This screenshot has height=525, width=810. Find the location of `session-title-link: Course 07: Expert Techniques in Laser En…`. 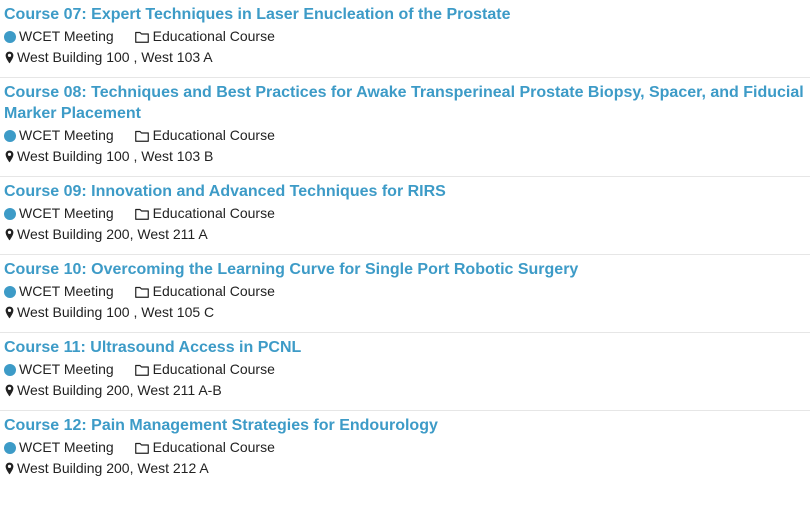

session-title-link: Course 07: Expert Techniques in Laser En… is located at coordinates (407, 14).